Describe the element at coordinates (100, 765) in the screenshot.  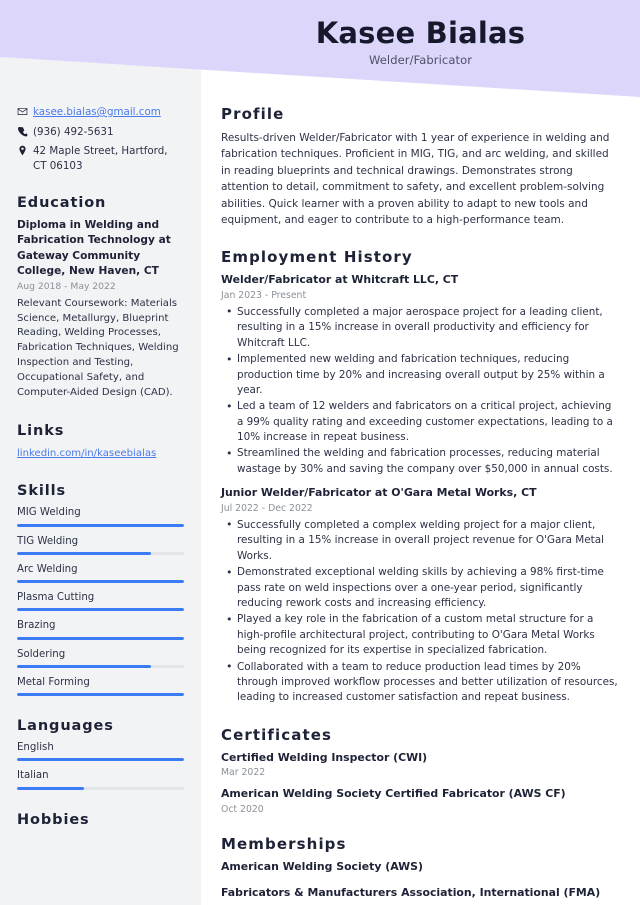
I see `languages-list: English Italian` at that location.